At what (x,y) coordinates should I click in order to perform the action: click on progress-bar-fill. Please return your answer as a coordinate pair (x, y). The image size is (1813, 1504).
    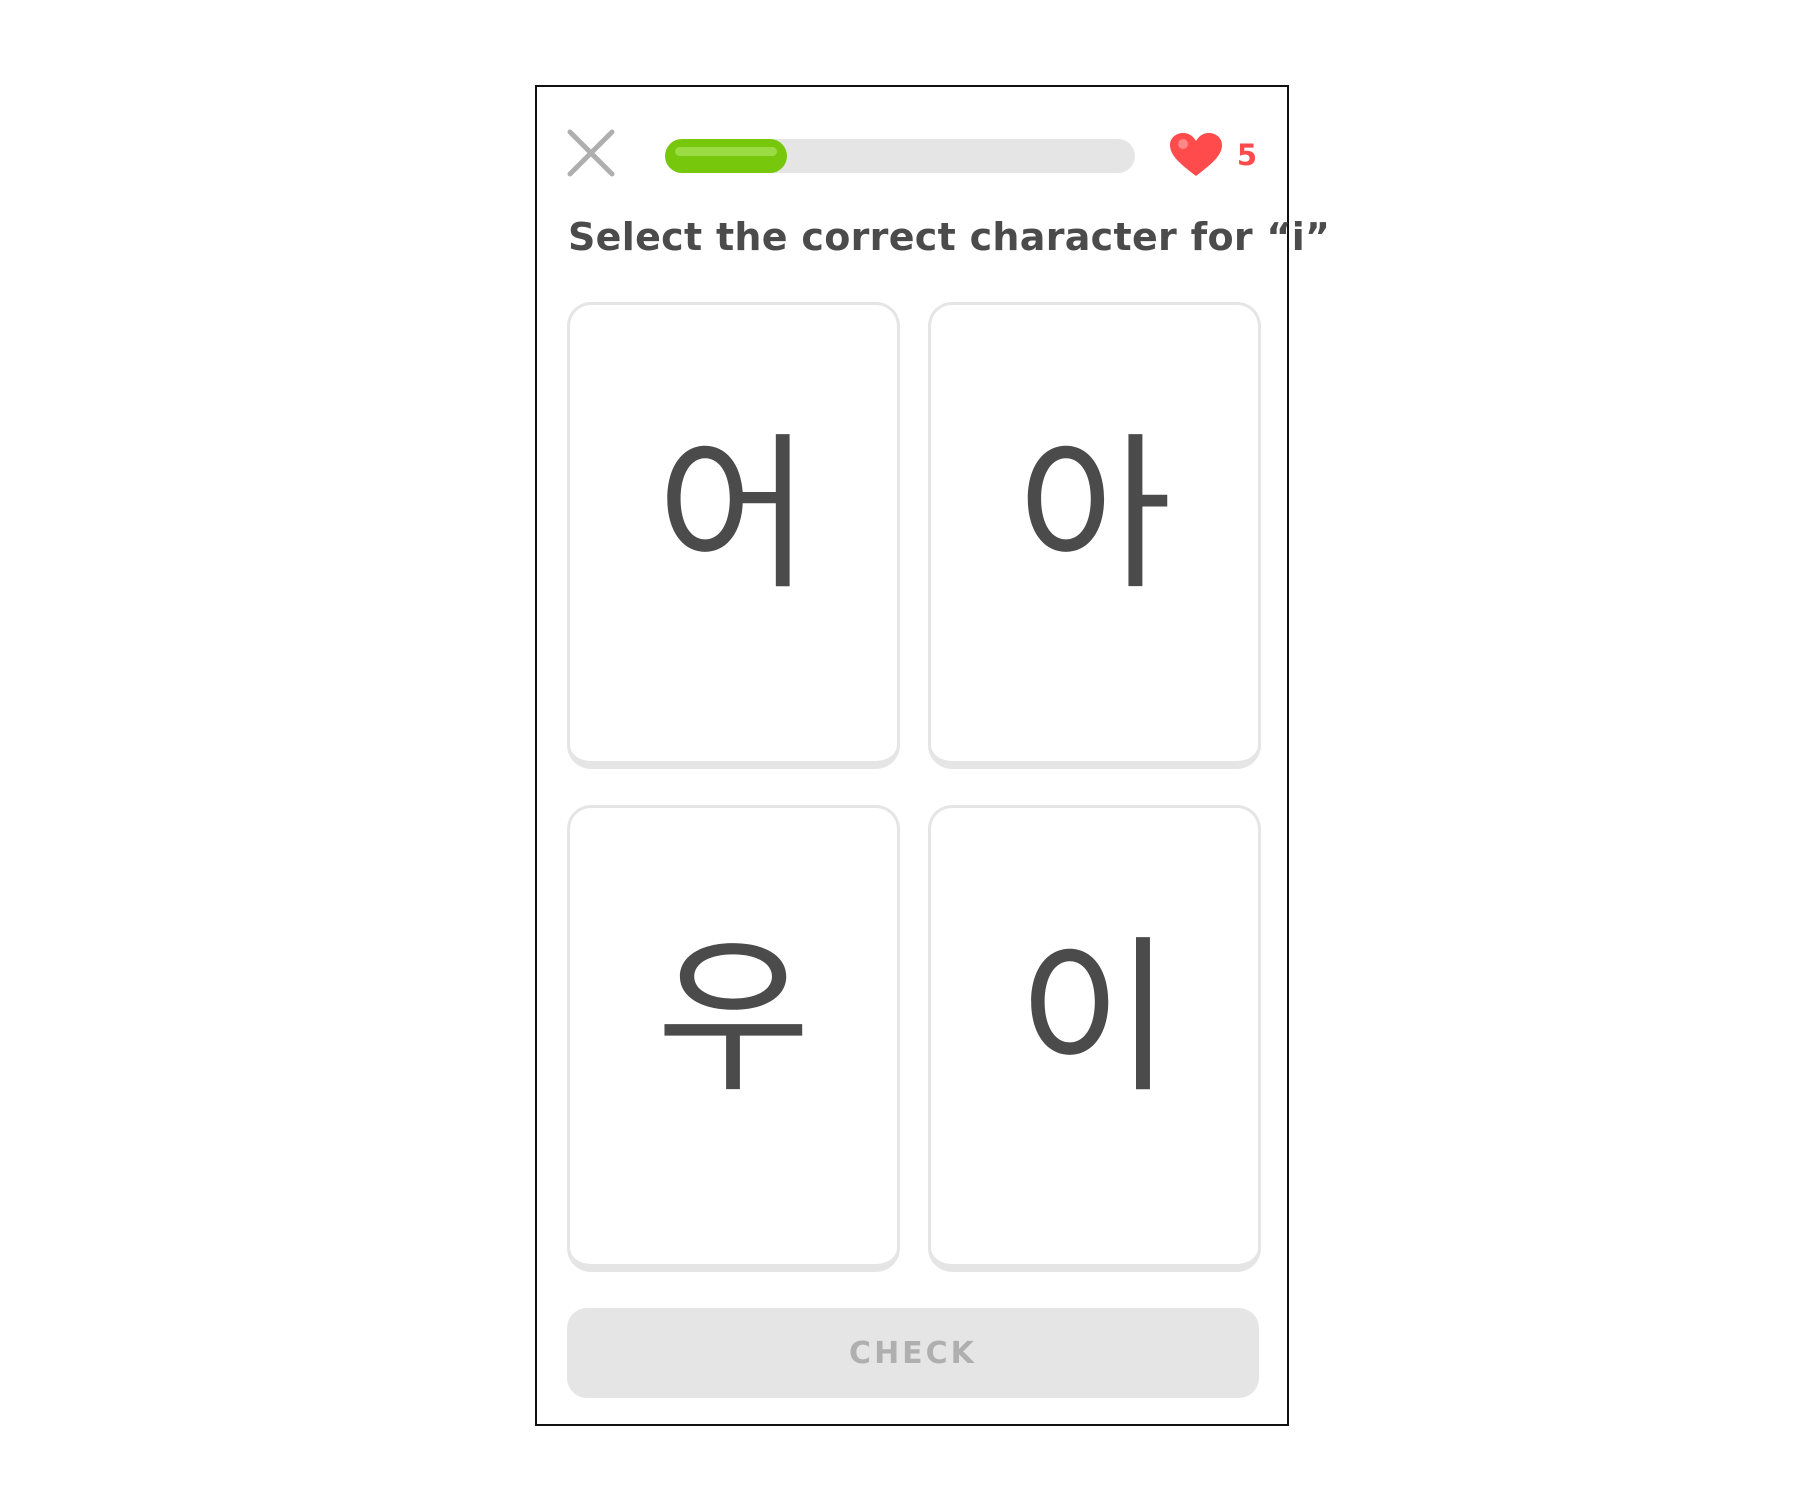
    Looking at the image, I should click on (726, 156).